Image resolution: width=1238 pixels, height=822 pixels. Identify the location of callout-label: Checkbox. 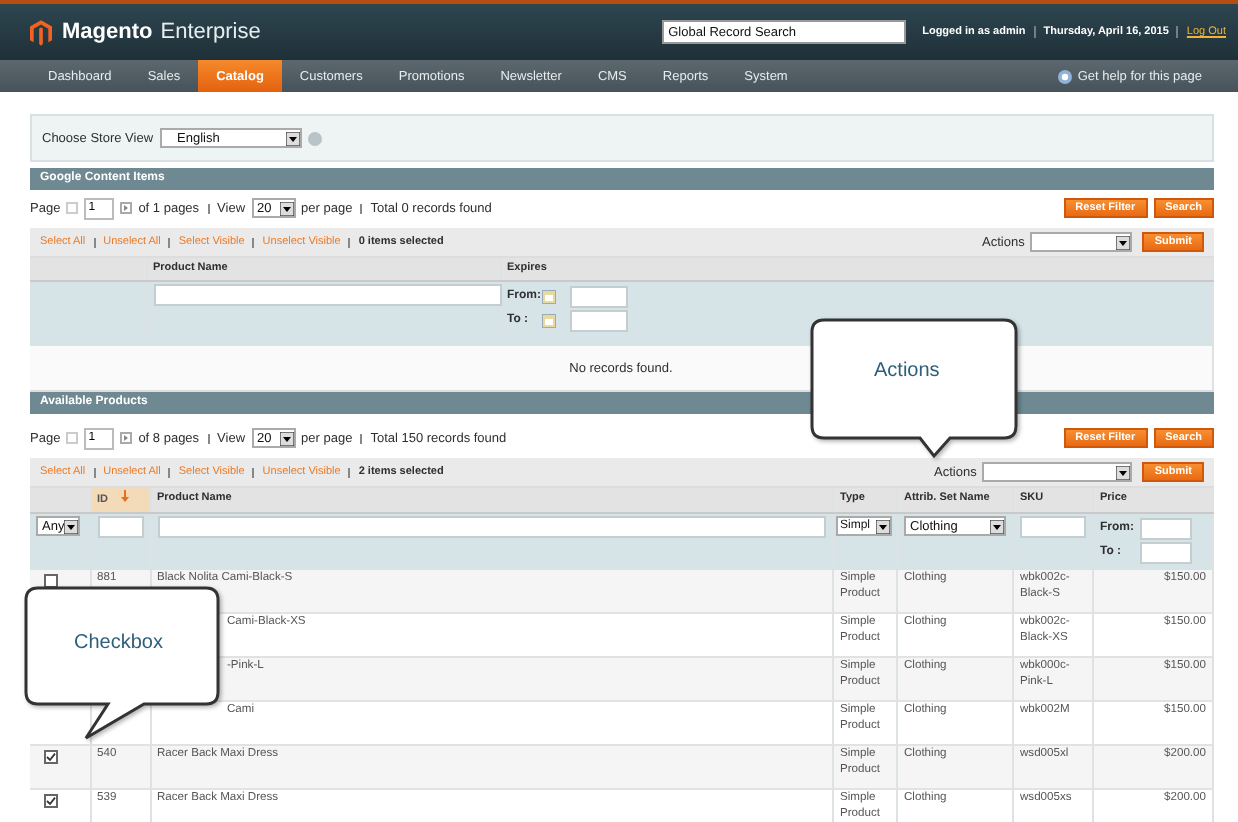
(118, 643).